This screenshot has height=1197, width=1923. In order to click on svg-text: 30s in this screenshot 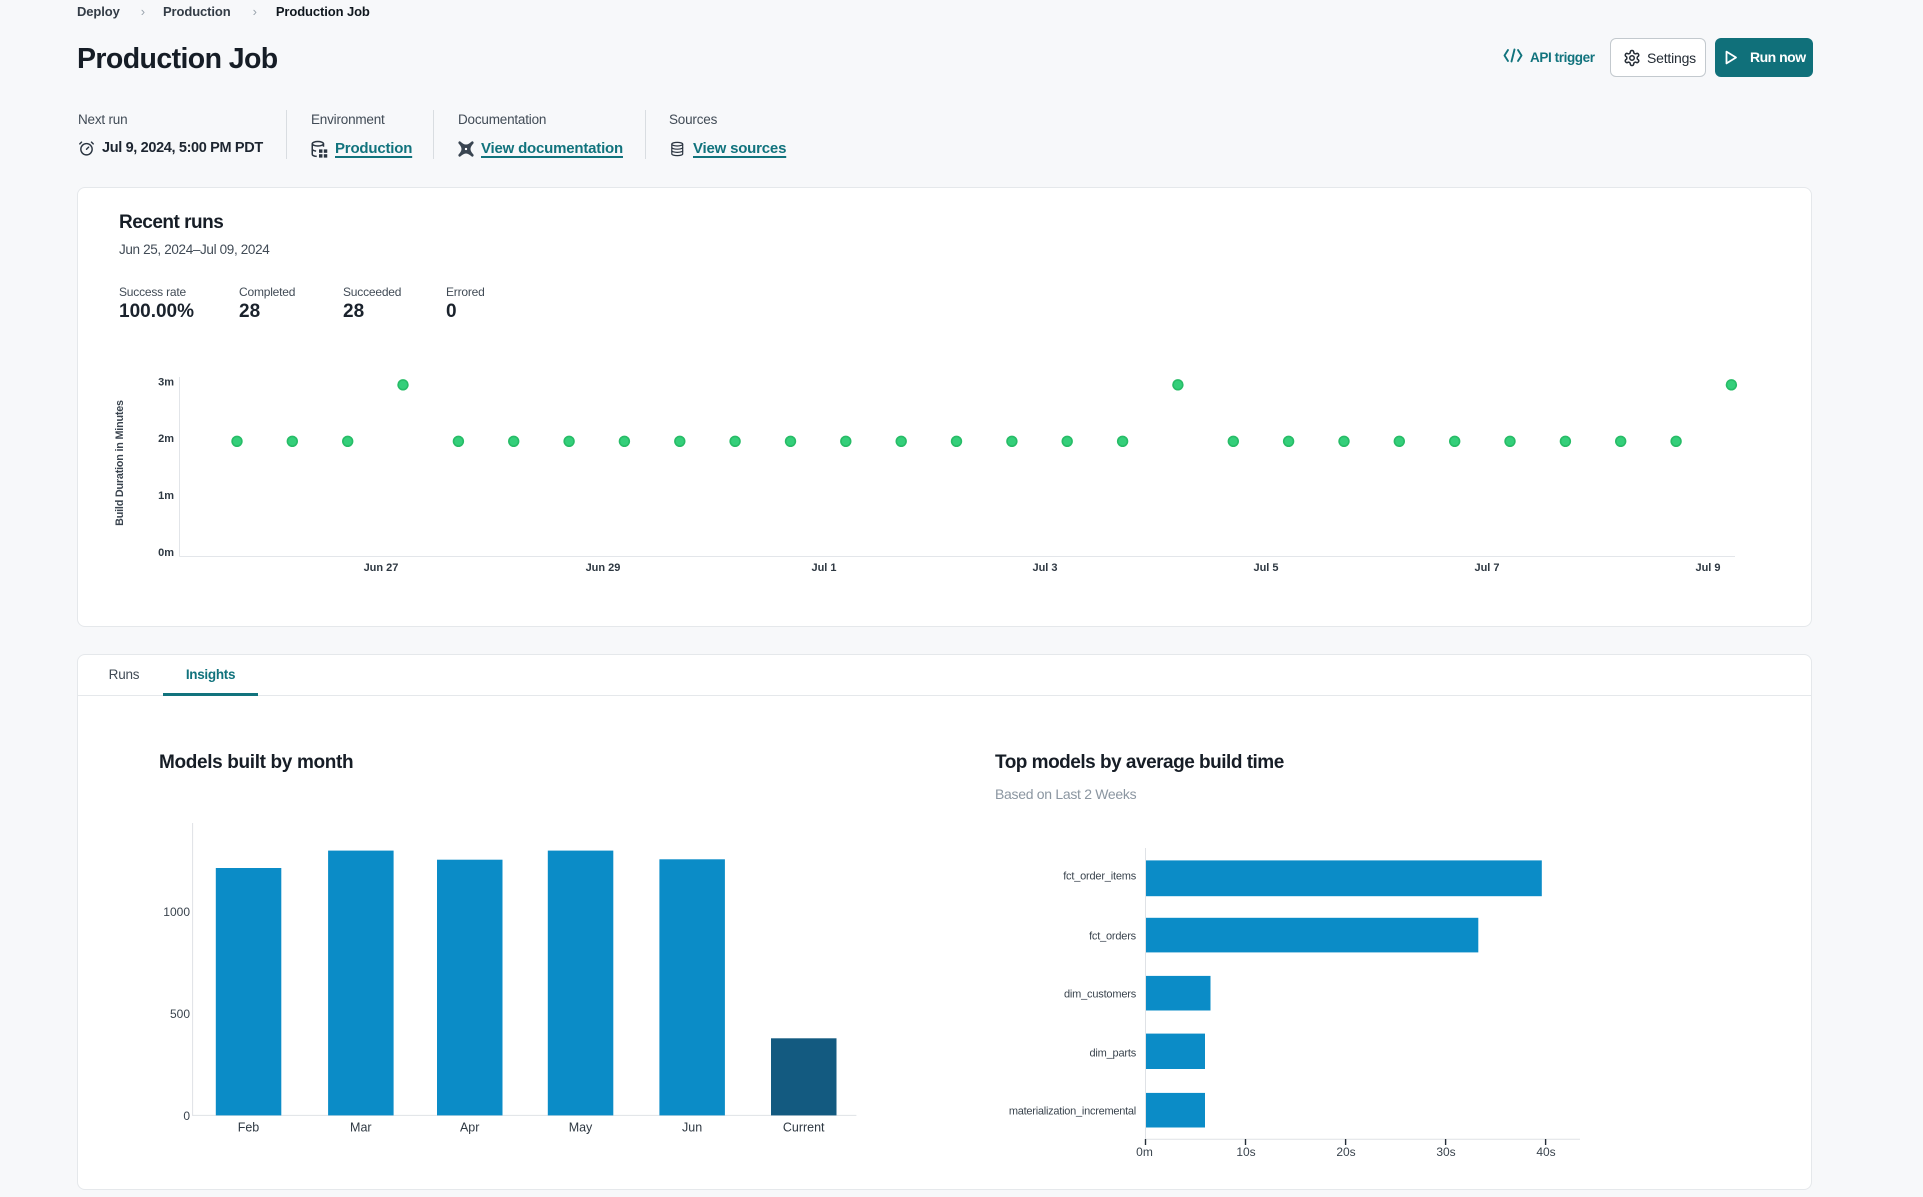, I will do `click(1445, 1152)`.